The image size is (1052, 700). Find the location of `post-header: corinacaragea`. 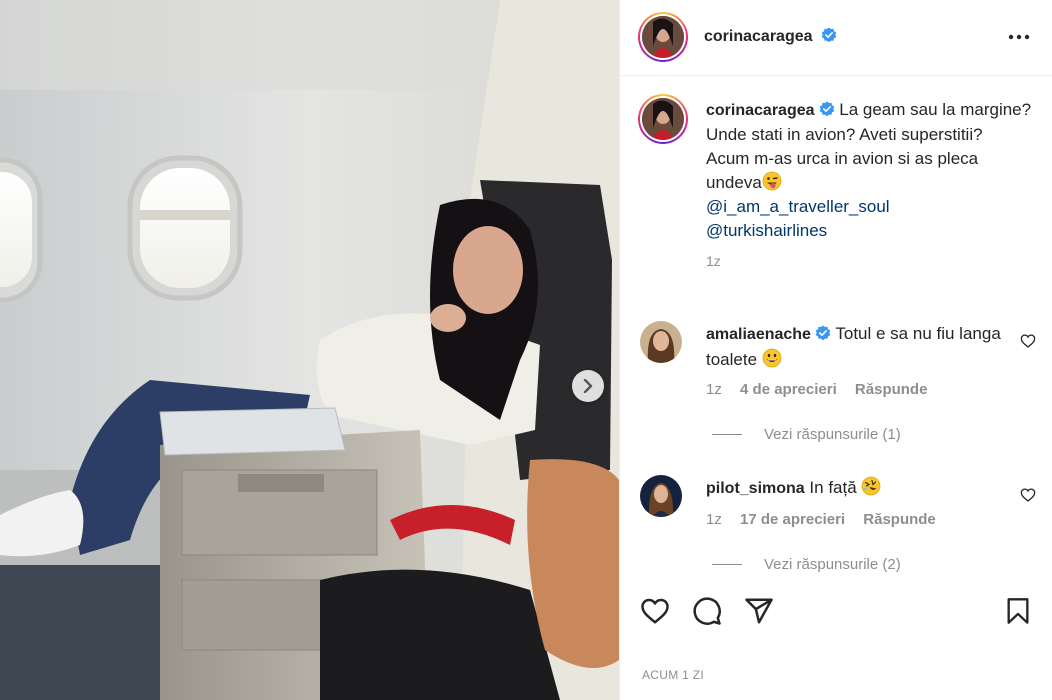

post-header: corinacaragea is located at coordinates (836, 38).